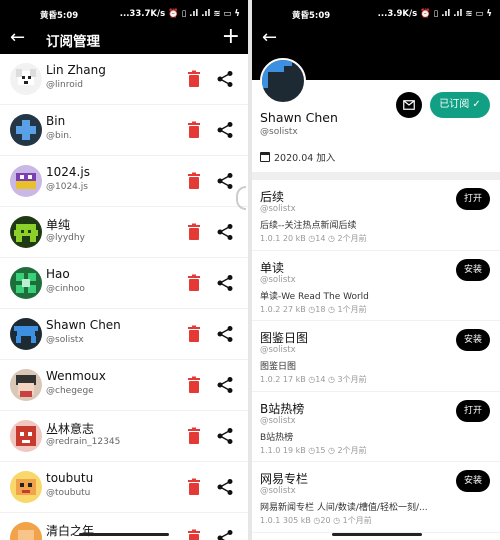 The width and height of the screenshot is (500, 540). Describe the element at coordinates (124, 130) in the screenshot. I see `subscription-row: Bin @bin.` at that location.